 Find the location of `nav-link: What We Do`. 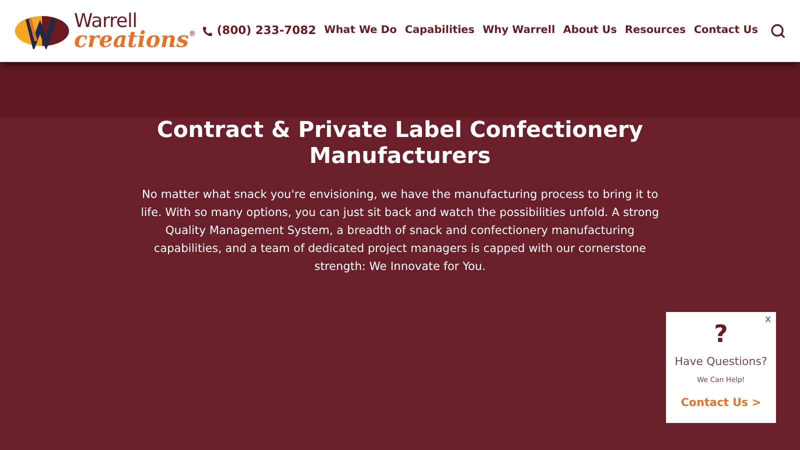

nav-link: What We Do is located at coordinates (360, 31).